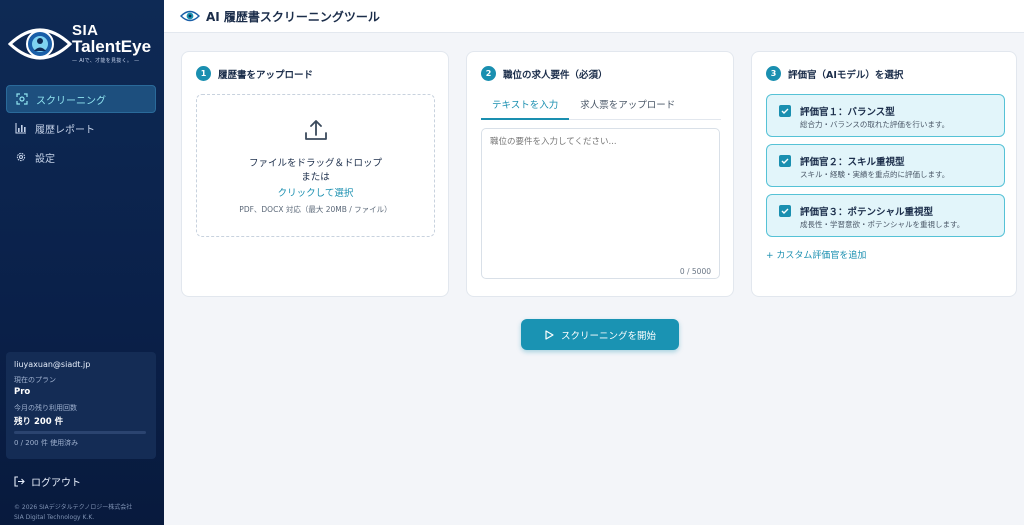  What do you see at coordinates (22, 392) in the screenshot?
I see `plan-value: Pro` at bounding box center [22, 392].